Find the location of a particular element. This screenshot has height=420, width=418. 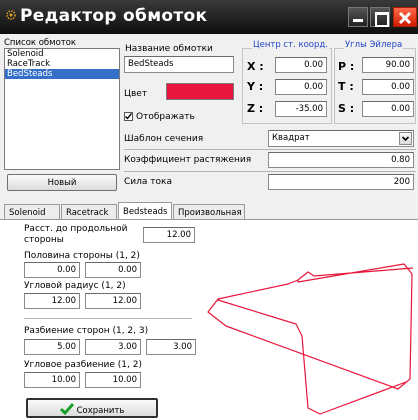

center-z-input: -35.00 is located at coordinates (301, 109).